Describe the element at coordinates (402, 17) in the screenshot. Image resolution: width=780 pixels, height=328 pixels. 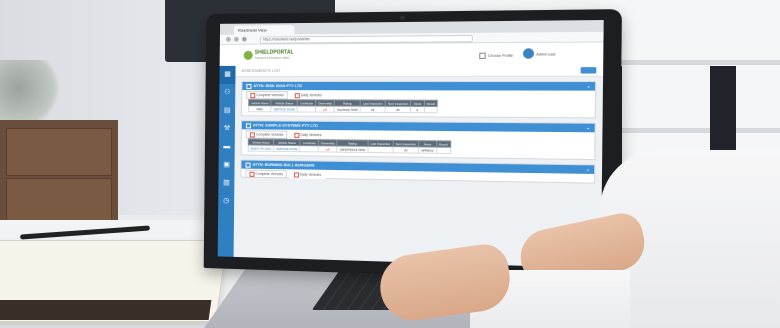
I see `webcam` at that location.